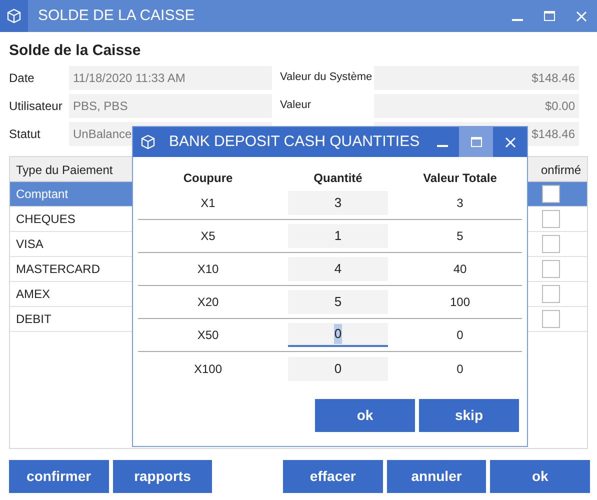 Image resolution: width=597 pixels, height=500 pixels. I want to click on dialog-title: BANK DEPOSIT CASH QUANTITIES, so click(295, 142).